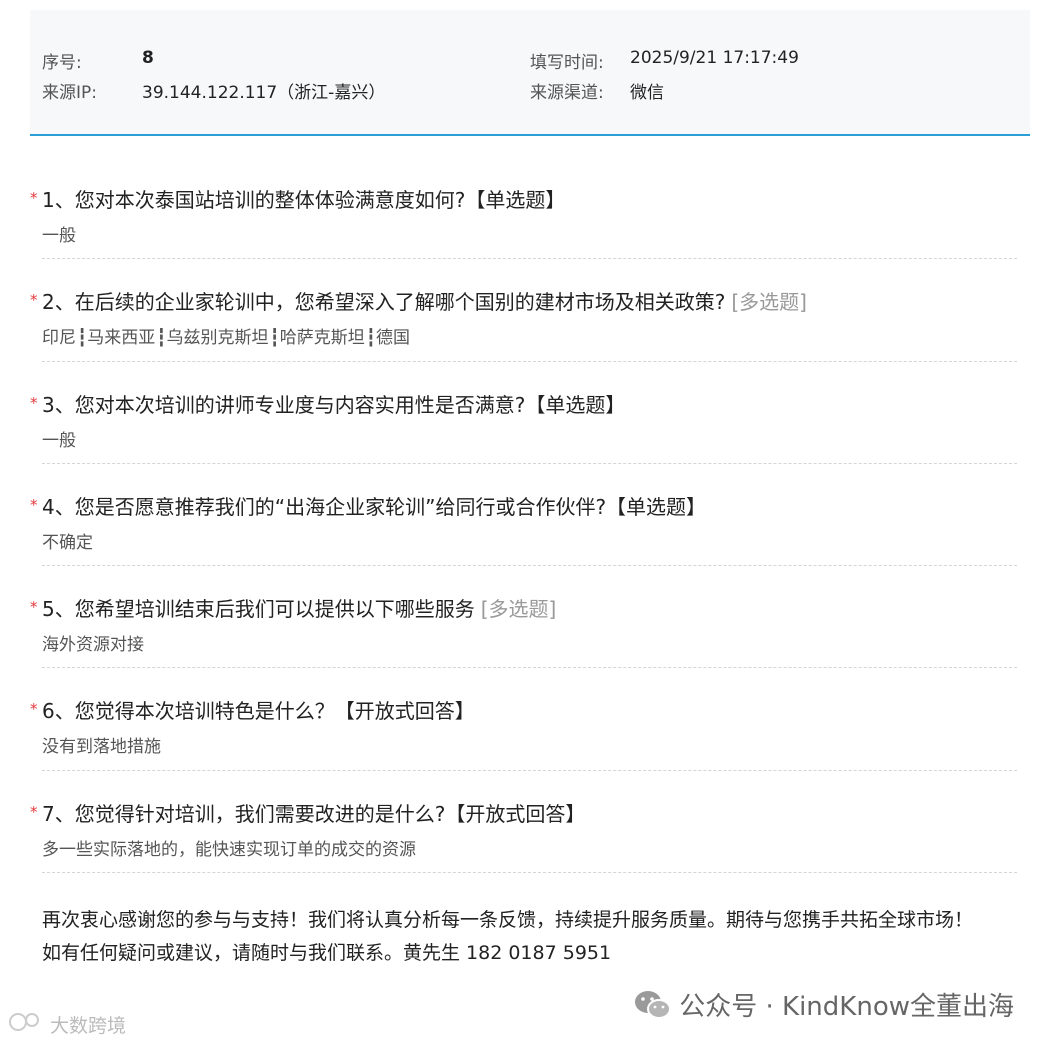 The width and height of the screenshot is (1046, 1046). What do you see at coordinates (374, 507) in the screenshot?
I see `question-title: 4、您是否愿意推荐我们的“出海企业家轮训”给同行或合作伙伴?【单选题】` at bounding box center [374, 507].